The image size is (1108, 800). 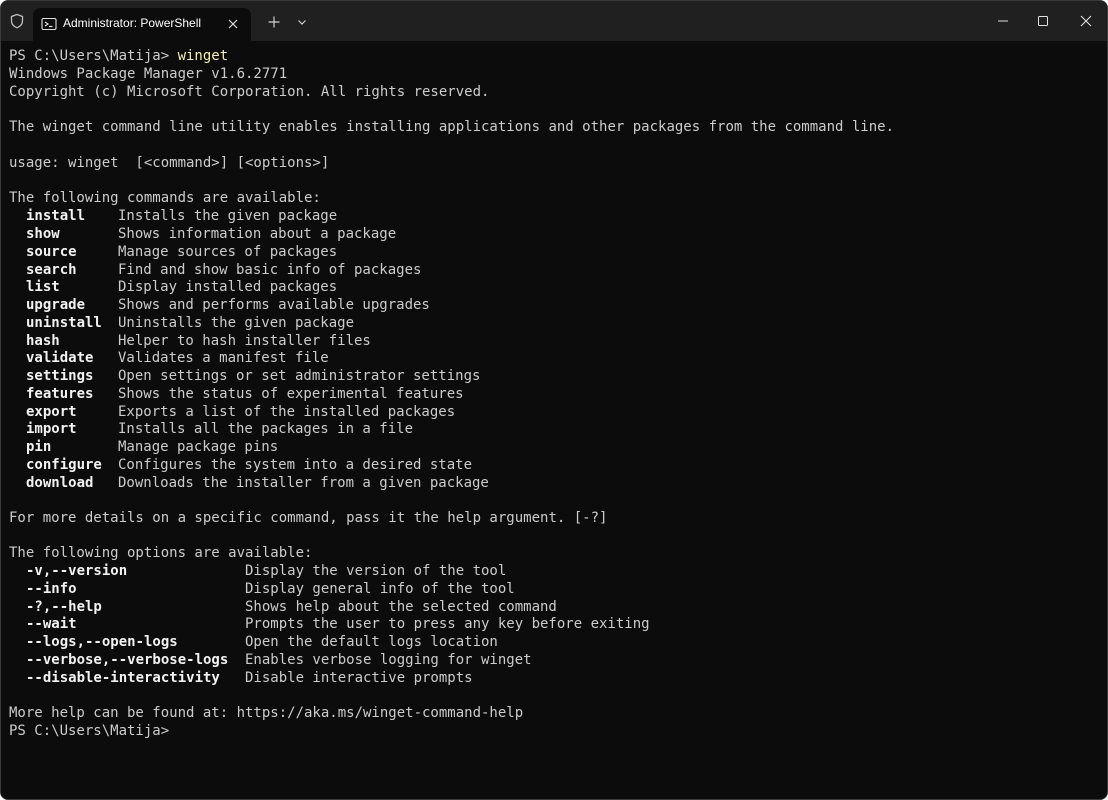 I want to click on command-name: pin, so click(x=39, y=447).